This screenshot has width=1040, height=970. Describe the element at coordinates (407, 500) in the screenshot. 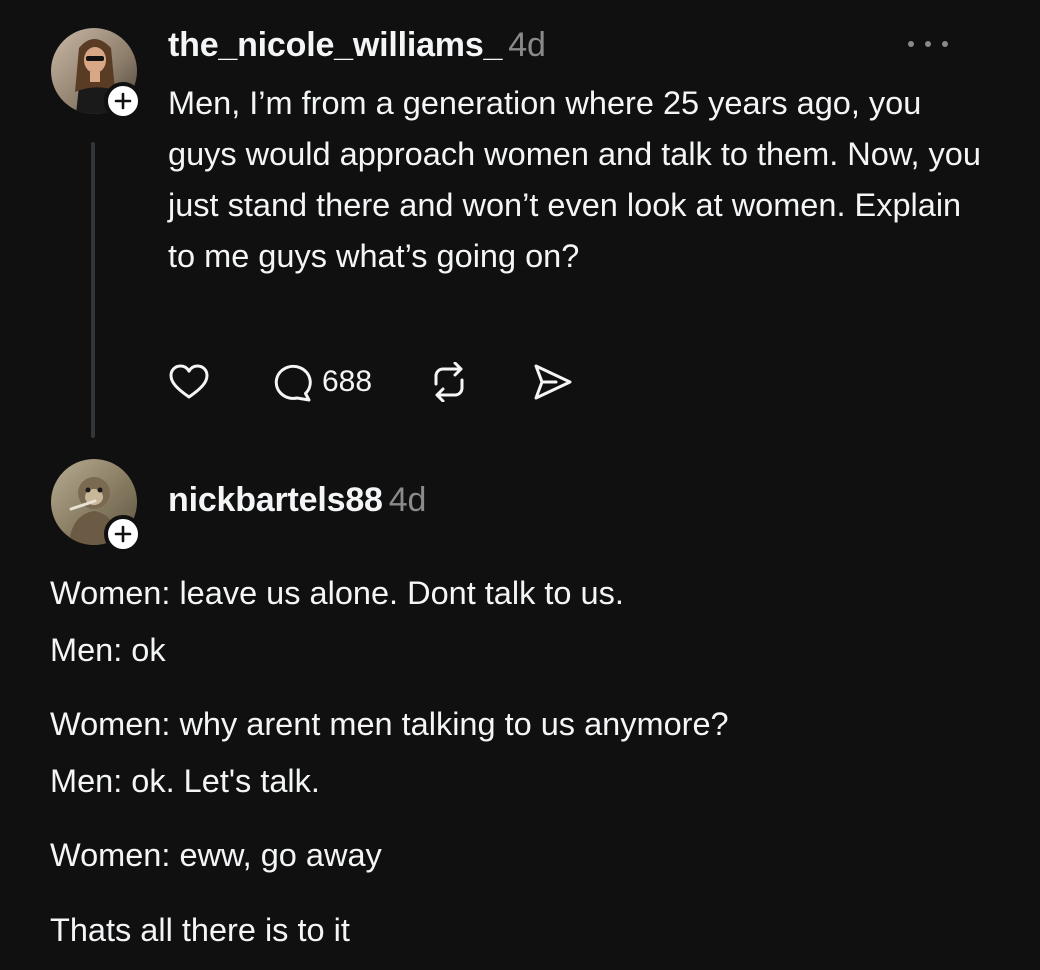

I see `reply-timestamp: 4d` at that location.